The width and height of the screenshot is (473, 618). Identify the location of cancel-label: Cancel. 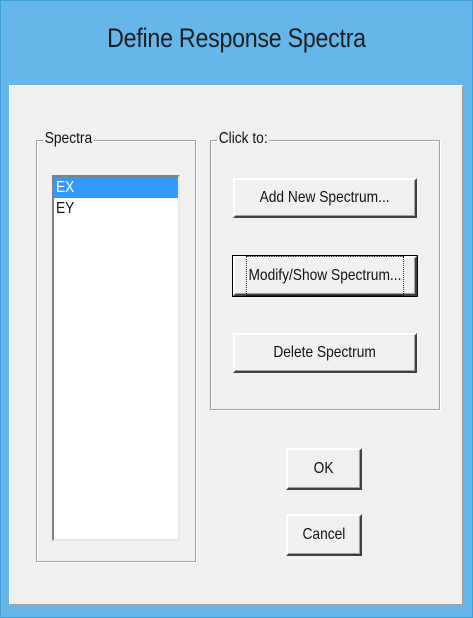
(324, 534).